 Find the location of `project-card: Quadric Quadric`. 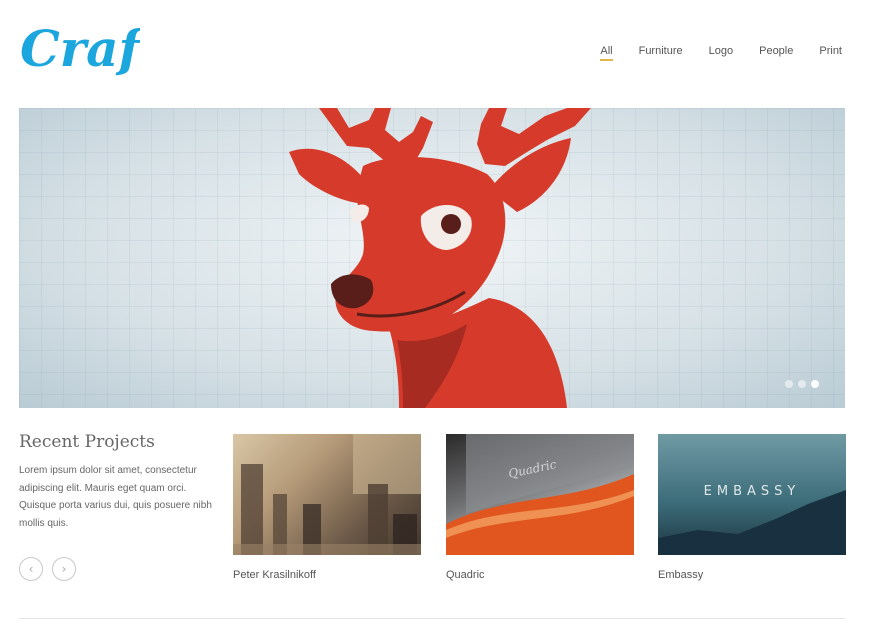

project-card: Quadric Quadric is located at coordinates (540, 507).